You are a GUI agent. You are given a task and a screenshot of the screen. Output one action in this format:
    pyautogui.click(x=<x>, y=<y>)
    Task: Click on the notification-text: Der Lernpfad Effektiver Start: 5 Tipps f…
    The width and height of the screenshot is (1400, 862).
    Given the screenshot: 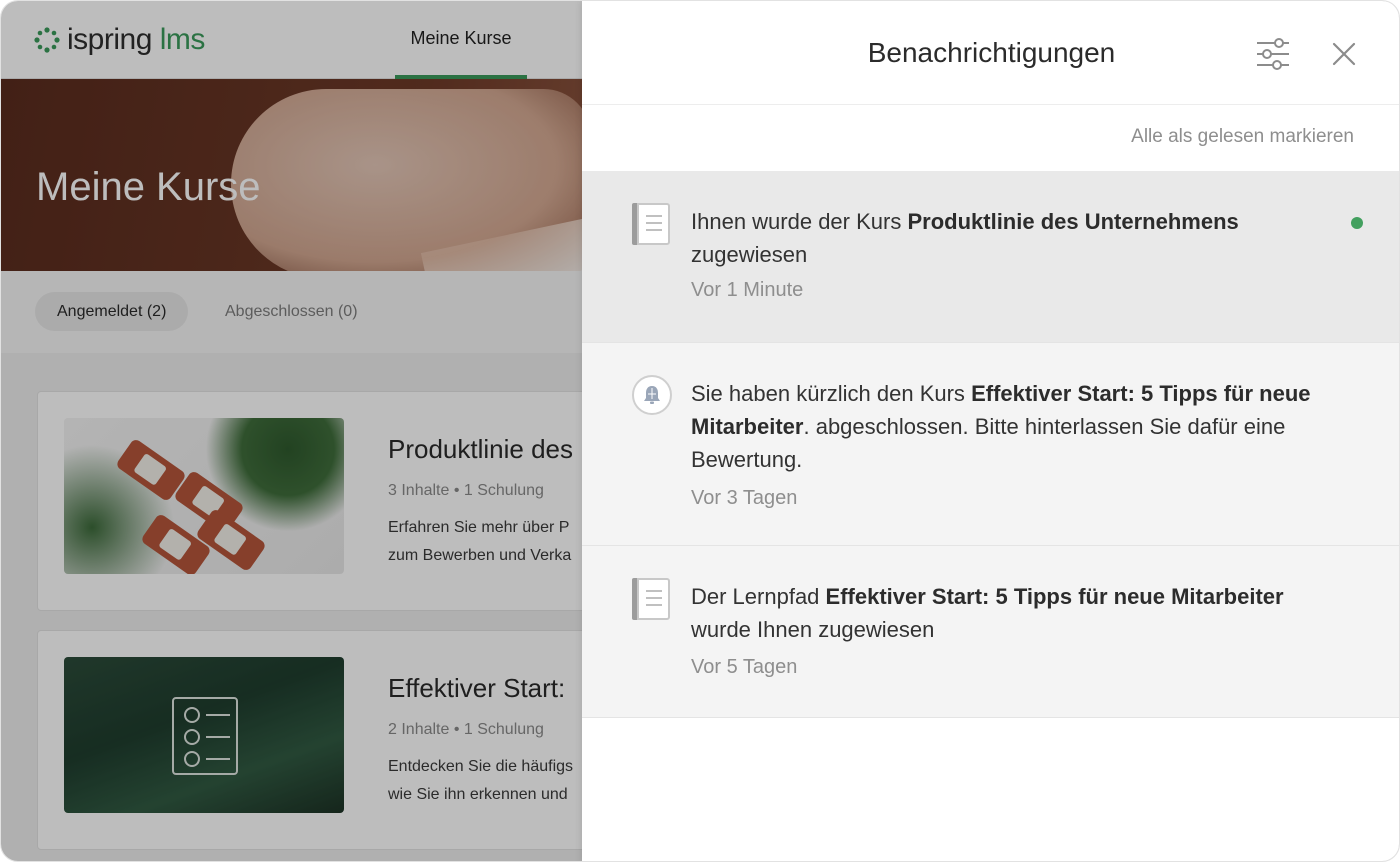 What is the action you would take?
    pyautogui.click(x=987, y=613)
    